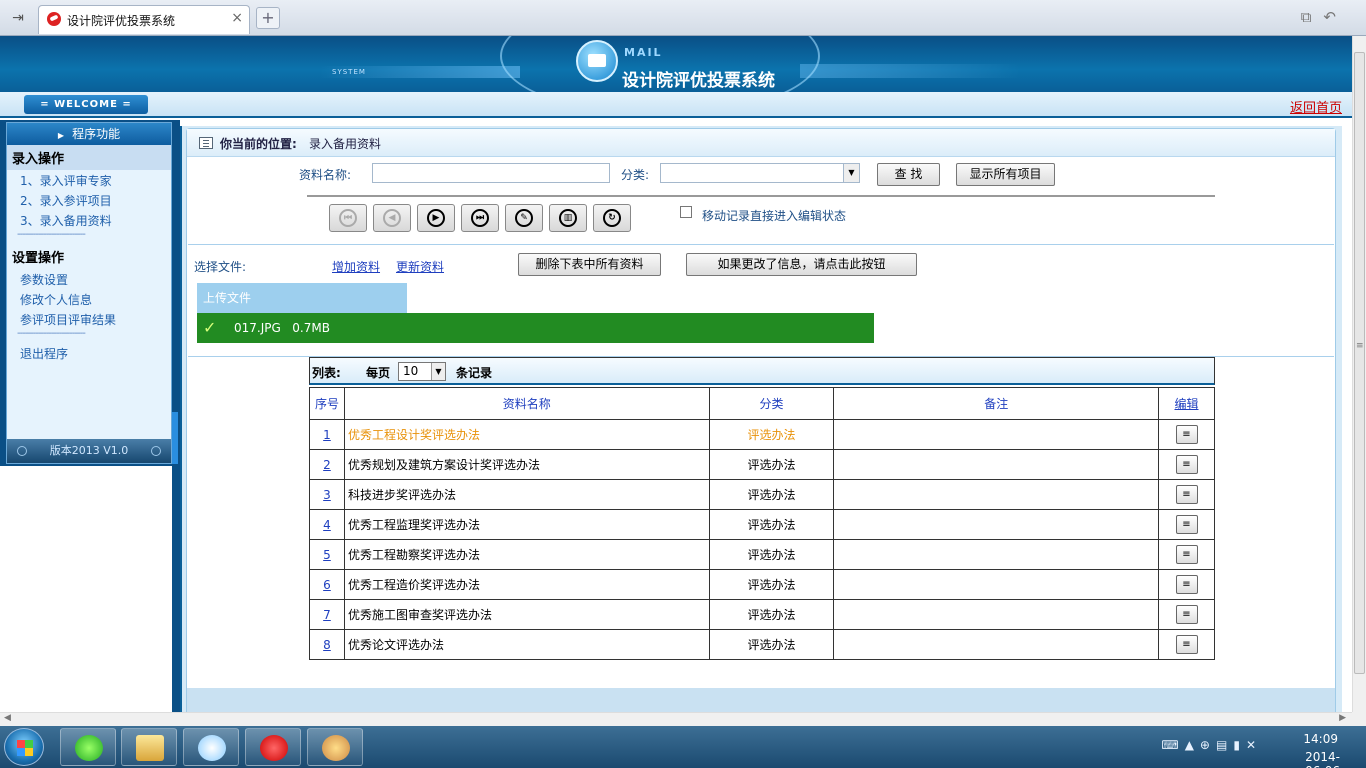 This screenshot has height=768, width=1366. I want to click on table-row: 8 优秀论文评选办法 评选办法 ≡, so click(762, 644).